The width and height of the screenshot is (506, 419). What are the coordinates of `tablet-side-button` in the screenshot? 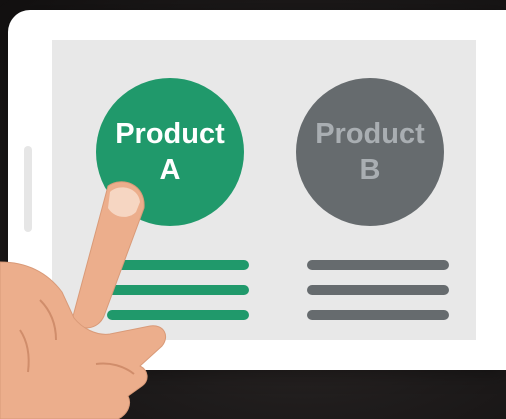 It's located at (28, 189).